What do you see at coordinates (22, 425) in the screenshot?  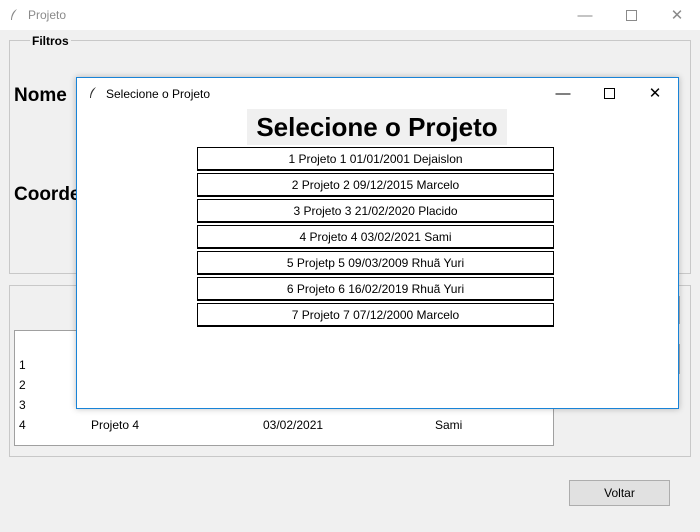 I see `list-item-id: 4` at bounding box center [22, 425].